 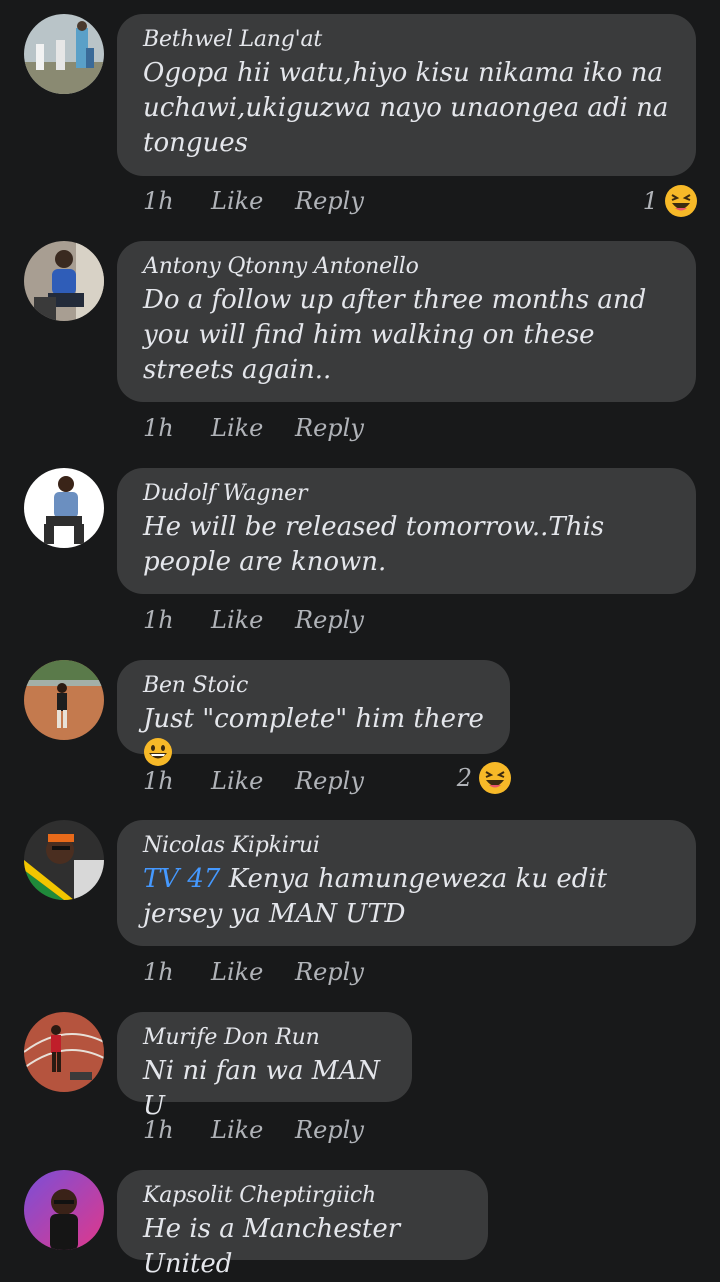 I want to click on comment-author: Dudolf Wagner, so click(x=410, y=493).